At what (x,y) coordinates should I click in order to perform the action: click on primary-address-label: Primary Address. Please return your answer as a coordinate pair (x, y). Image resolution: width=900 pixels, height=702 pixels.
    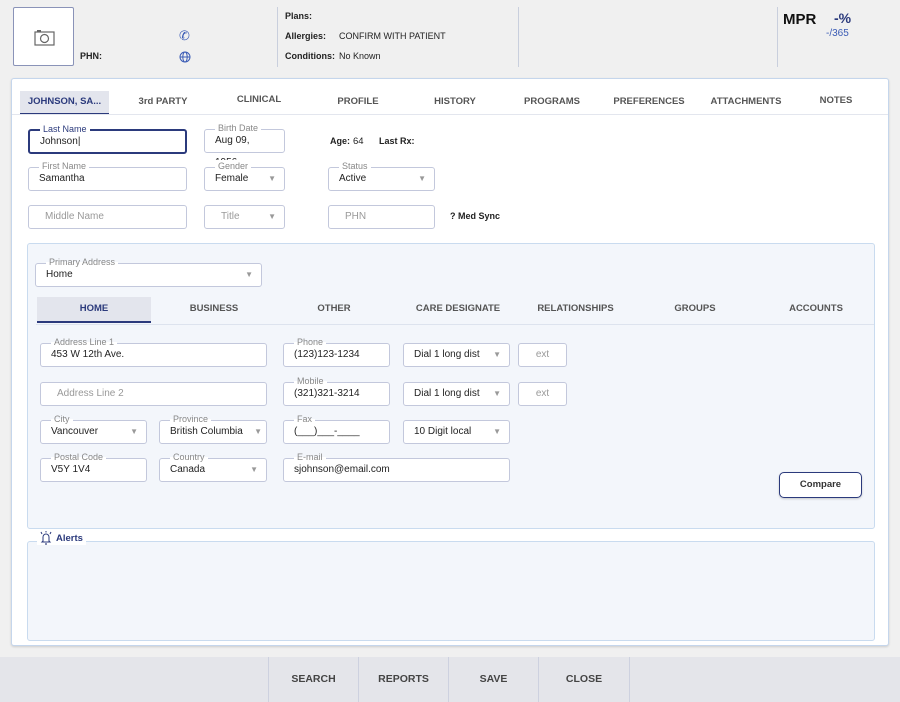
    Looking at the image, I should click on (82, 262).